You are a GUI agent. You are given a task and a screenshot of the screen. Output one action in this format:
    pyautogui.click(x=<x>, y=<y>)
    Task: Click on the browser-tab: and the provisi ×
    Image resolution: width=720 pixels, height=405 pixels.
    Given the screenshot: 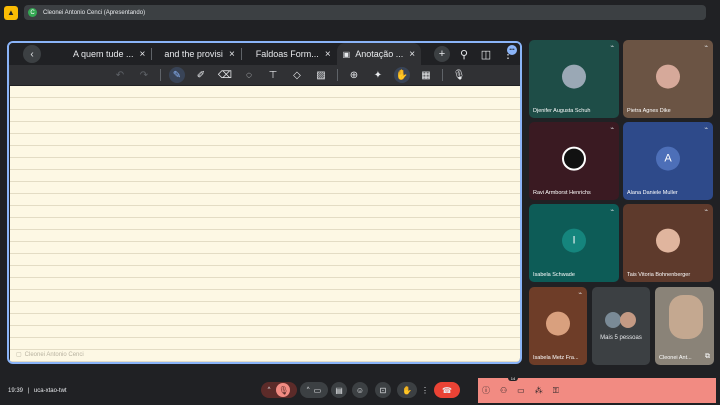 What is the action you would take?
    pyautogui.click(x=196, y=54)
    